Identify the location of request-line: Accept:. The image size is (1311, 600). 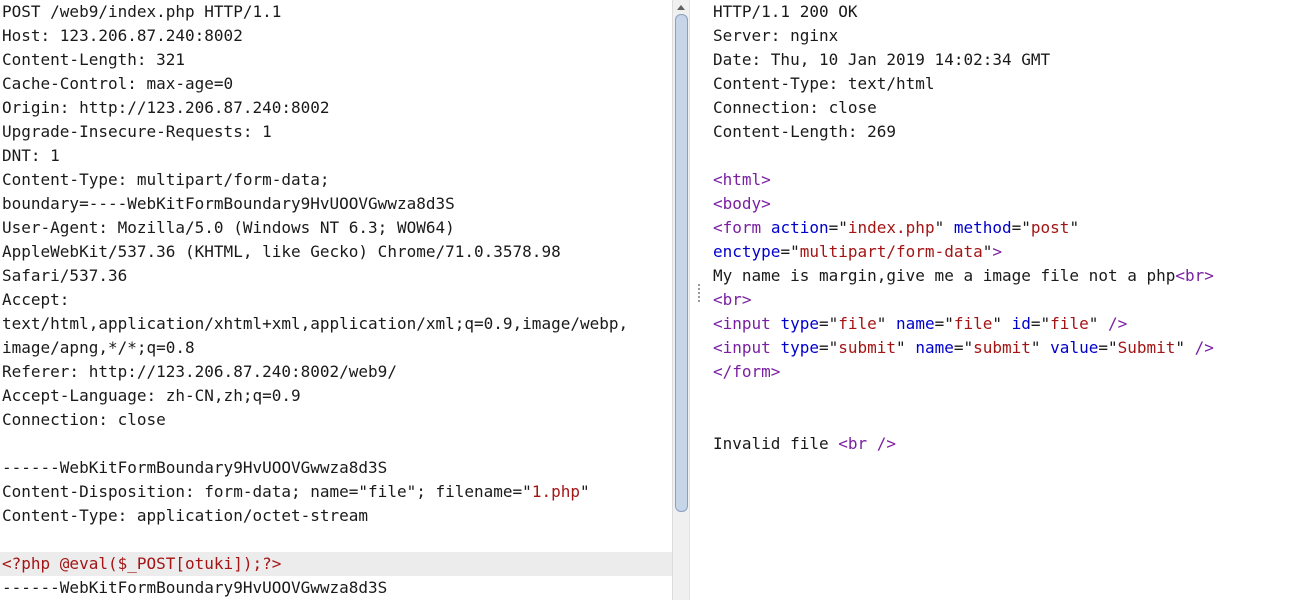
(336, 300).